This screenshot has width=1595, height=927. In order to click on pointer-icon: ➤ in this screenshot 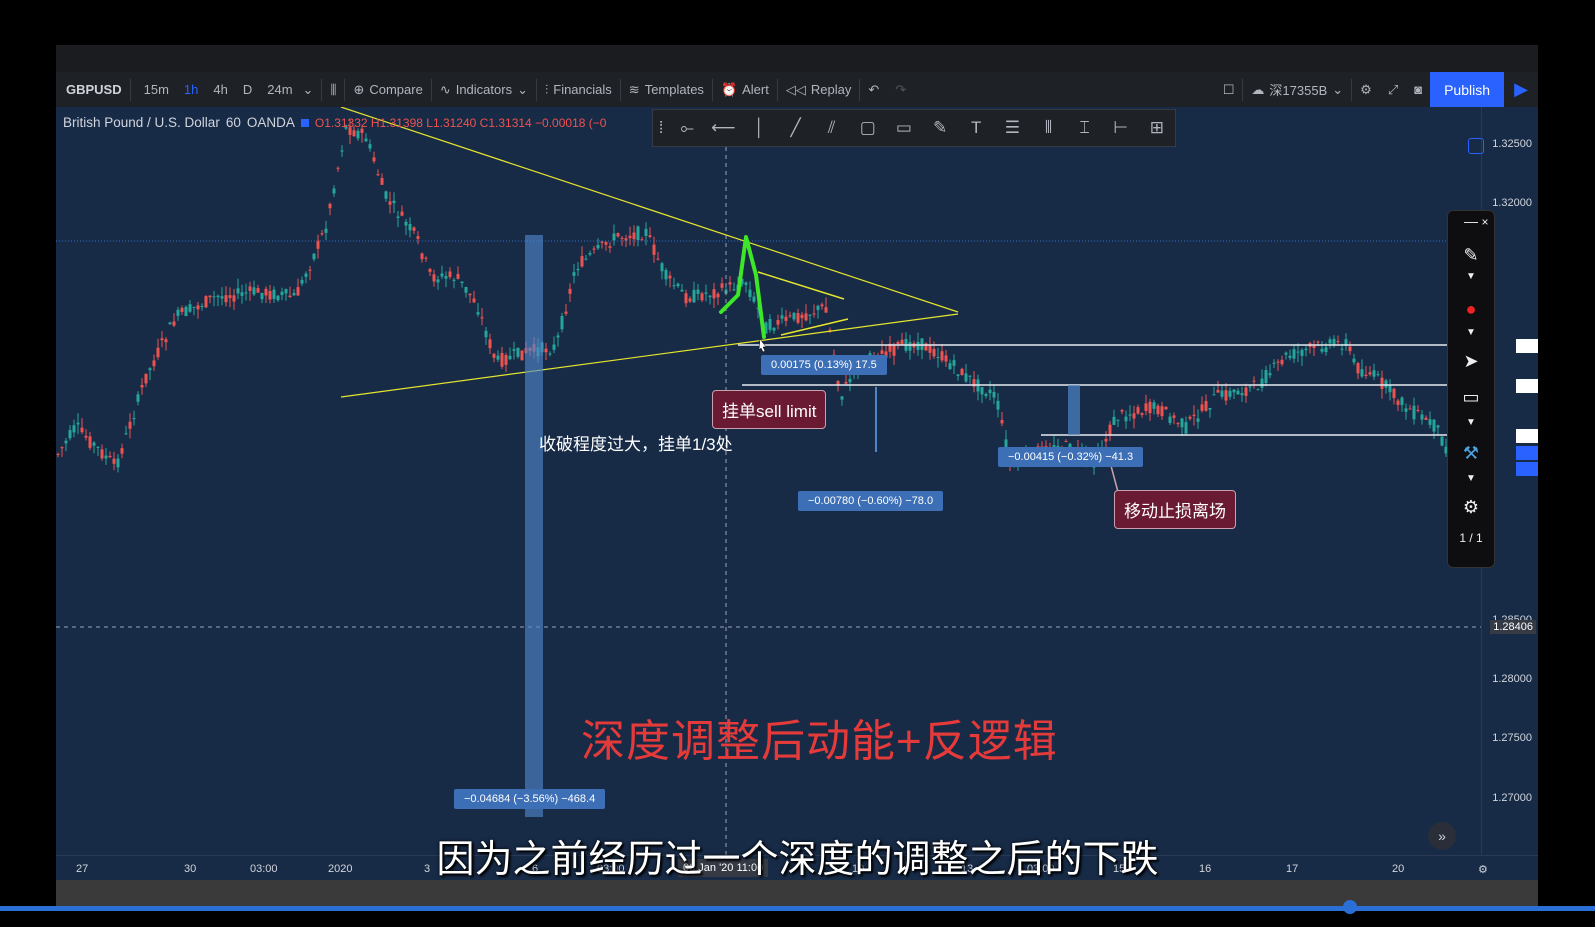, I will do `click(1471, 361)`.